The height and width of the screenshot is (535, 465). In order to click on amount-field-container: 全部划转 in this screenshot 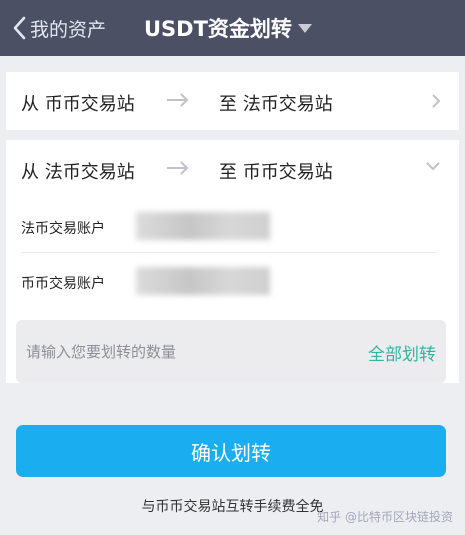, I will do `click(231, 351)`.